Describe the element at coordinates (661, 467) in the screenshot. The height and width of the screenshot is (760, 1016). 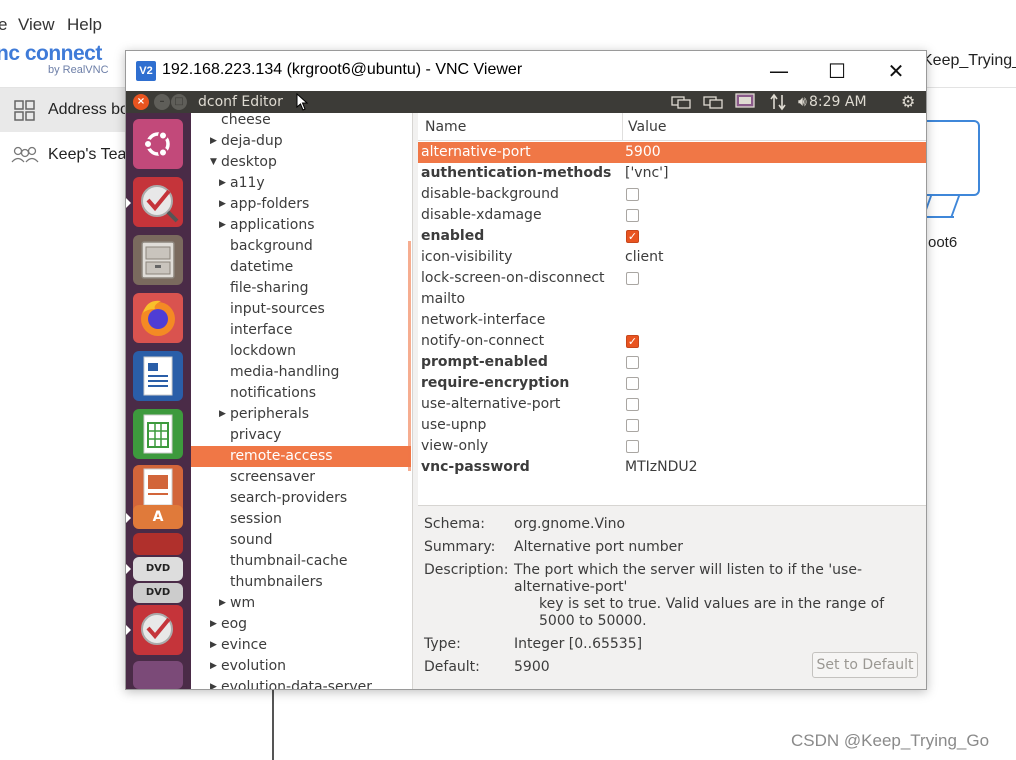
I see `key-value: MTIzNDU2` at that location.